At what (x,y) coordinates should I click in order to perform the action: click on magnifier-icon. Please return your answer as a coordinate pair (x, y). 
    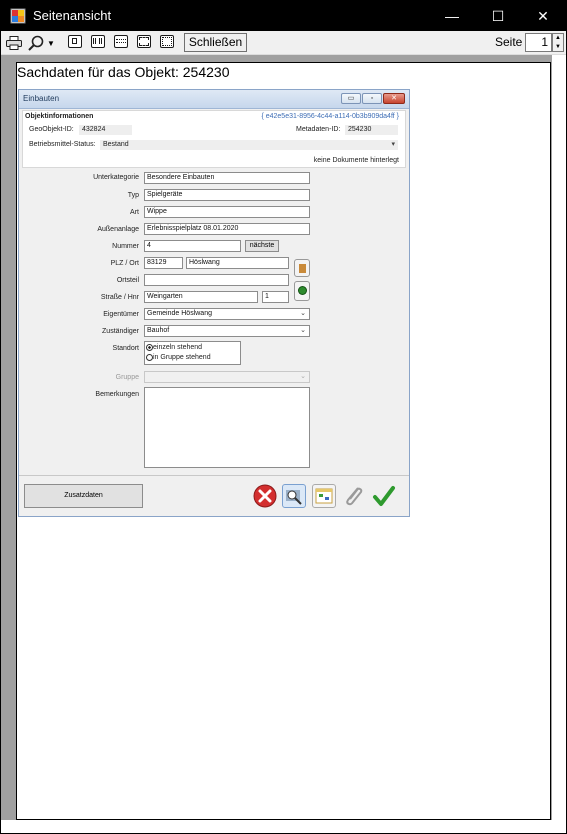
    Looking at the image, I should click on (36, 43).